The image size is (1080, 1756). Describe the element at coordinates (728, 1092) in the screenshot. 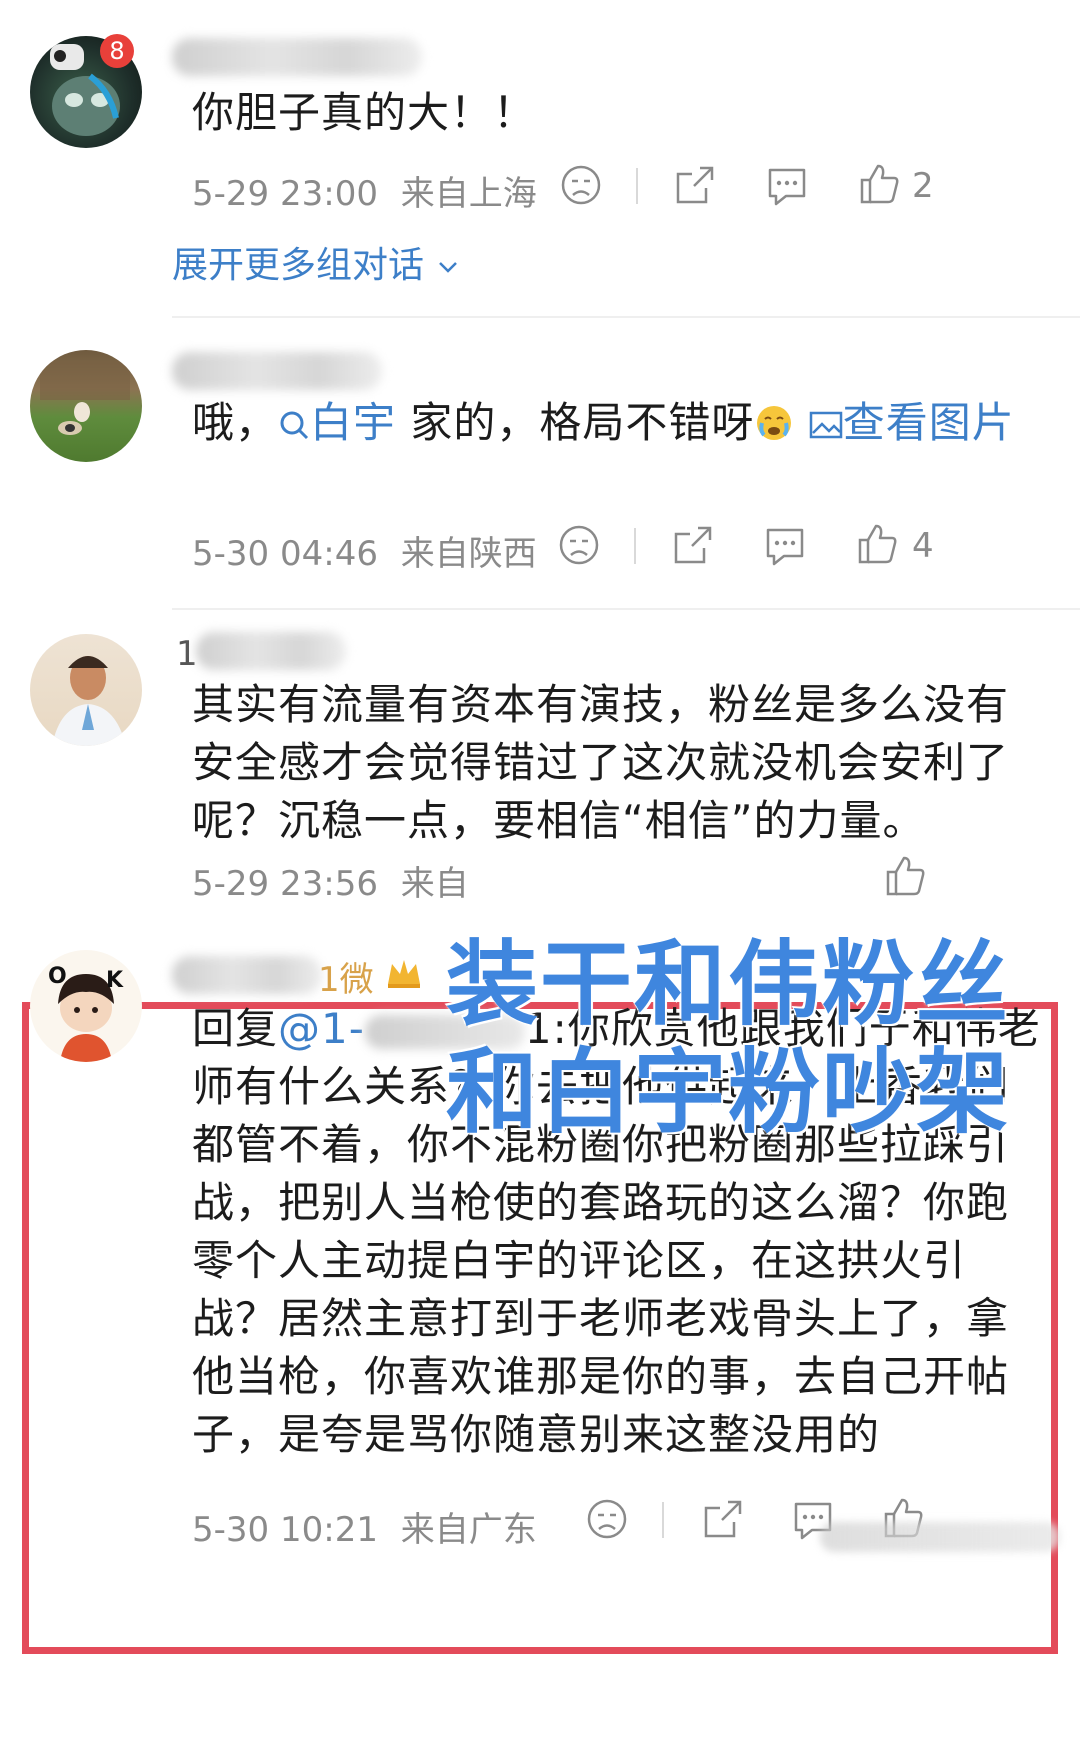

I see `overlay-caption-line2: 和白宇粉吵架` at that location.